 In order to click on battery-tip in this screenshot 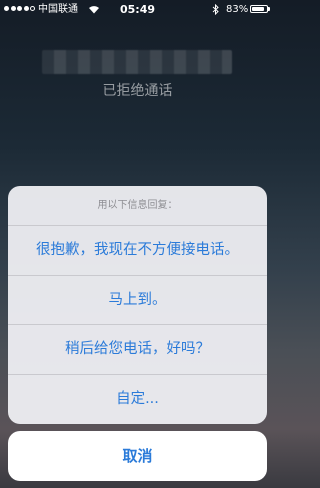, I will do `click(269, 9)`.